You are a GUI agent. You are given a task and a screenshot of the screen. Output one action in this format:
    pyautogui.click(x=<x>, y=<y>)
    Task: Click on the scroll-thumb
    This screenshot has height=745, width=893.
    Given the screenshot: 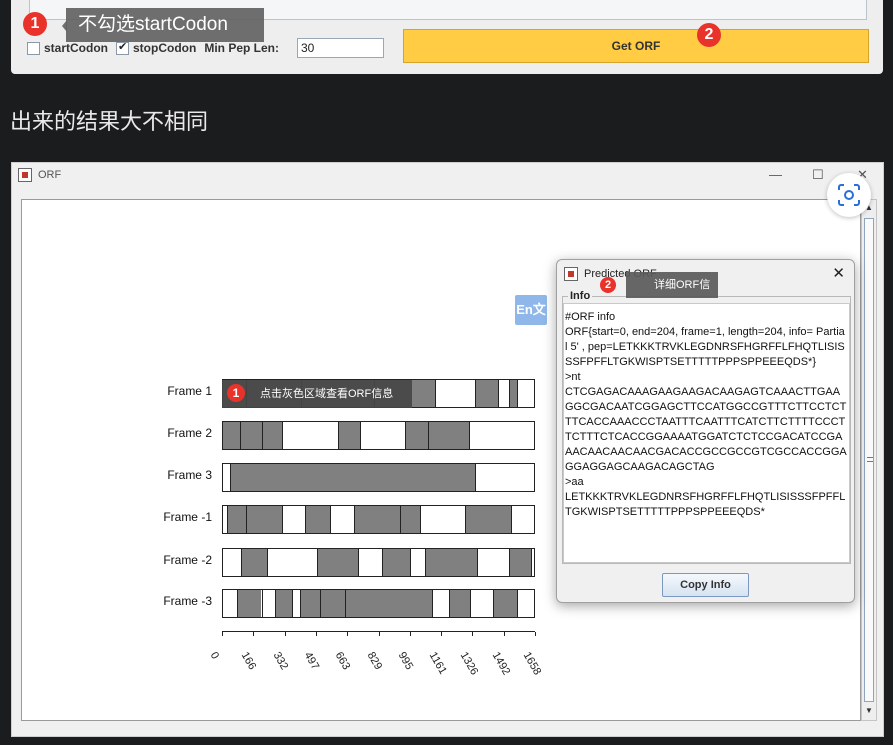 What is the action you would take?
    pyautogui.click(x=869, y=460)
    